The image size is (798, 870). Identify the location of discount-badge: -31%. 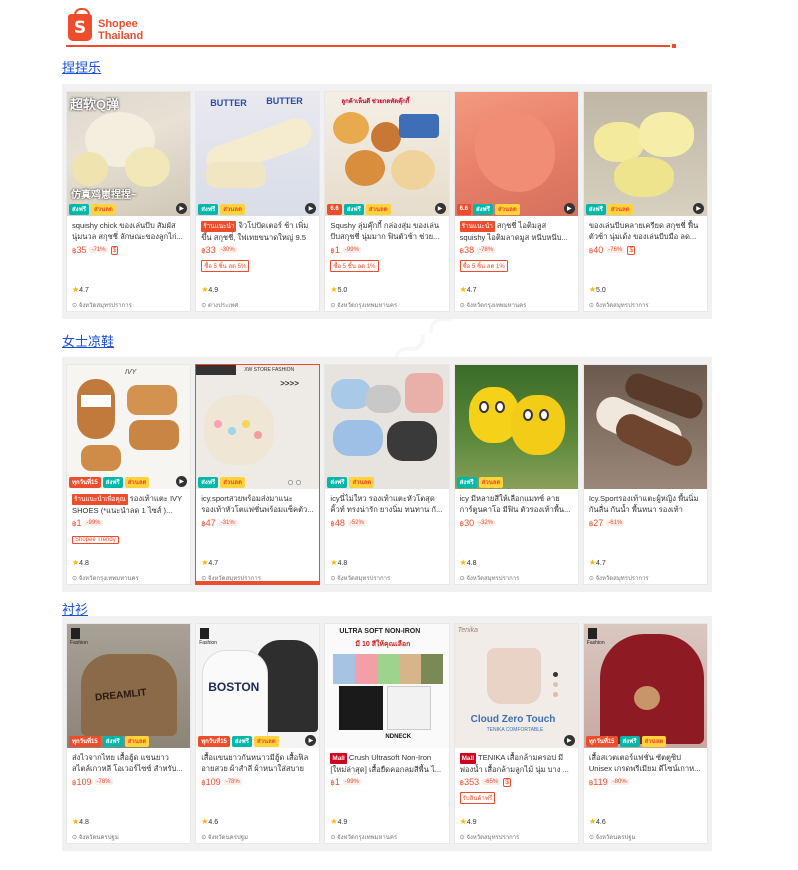
(227, 523).